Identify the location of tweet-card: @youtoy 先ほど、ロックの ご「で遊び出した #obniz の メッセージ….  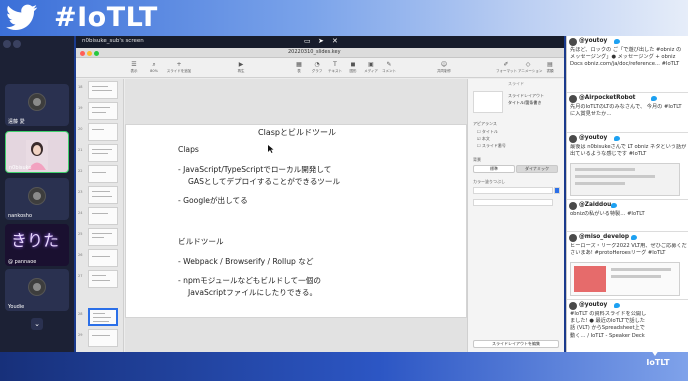
(627, 64).